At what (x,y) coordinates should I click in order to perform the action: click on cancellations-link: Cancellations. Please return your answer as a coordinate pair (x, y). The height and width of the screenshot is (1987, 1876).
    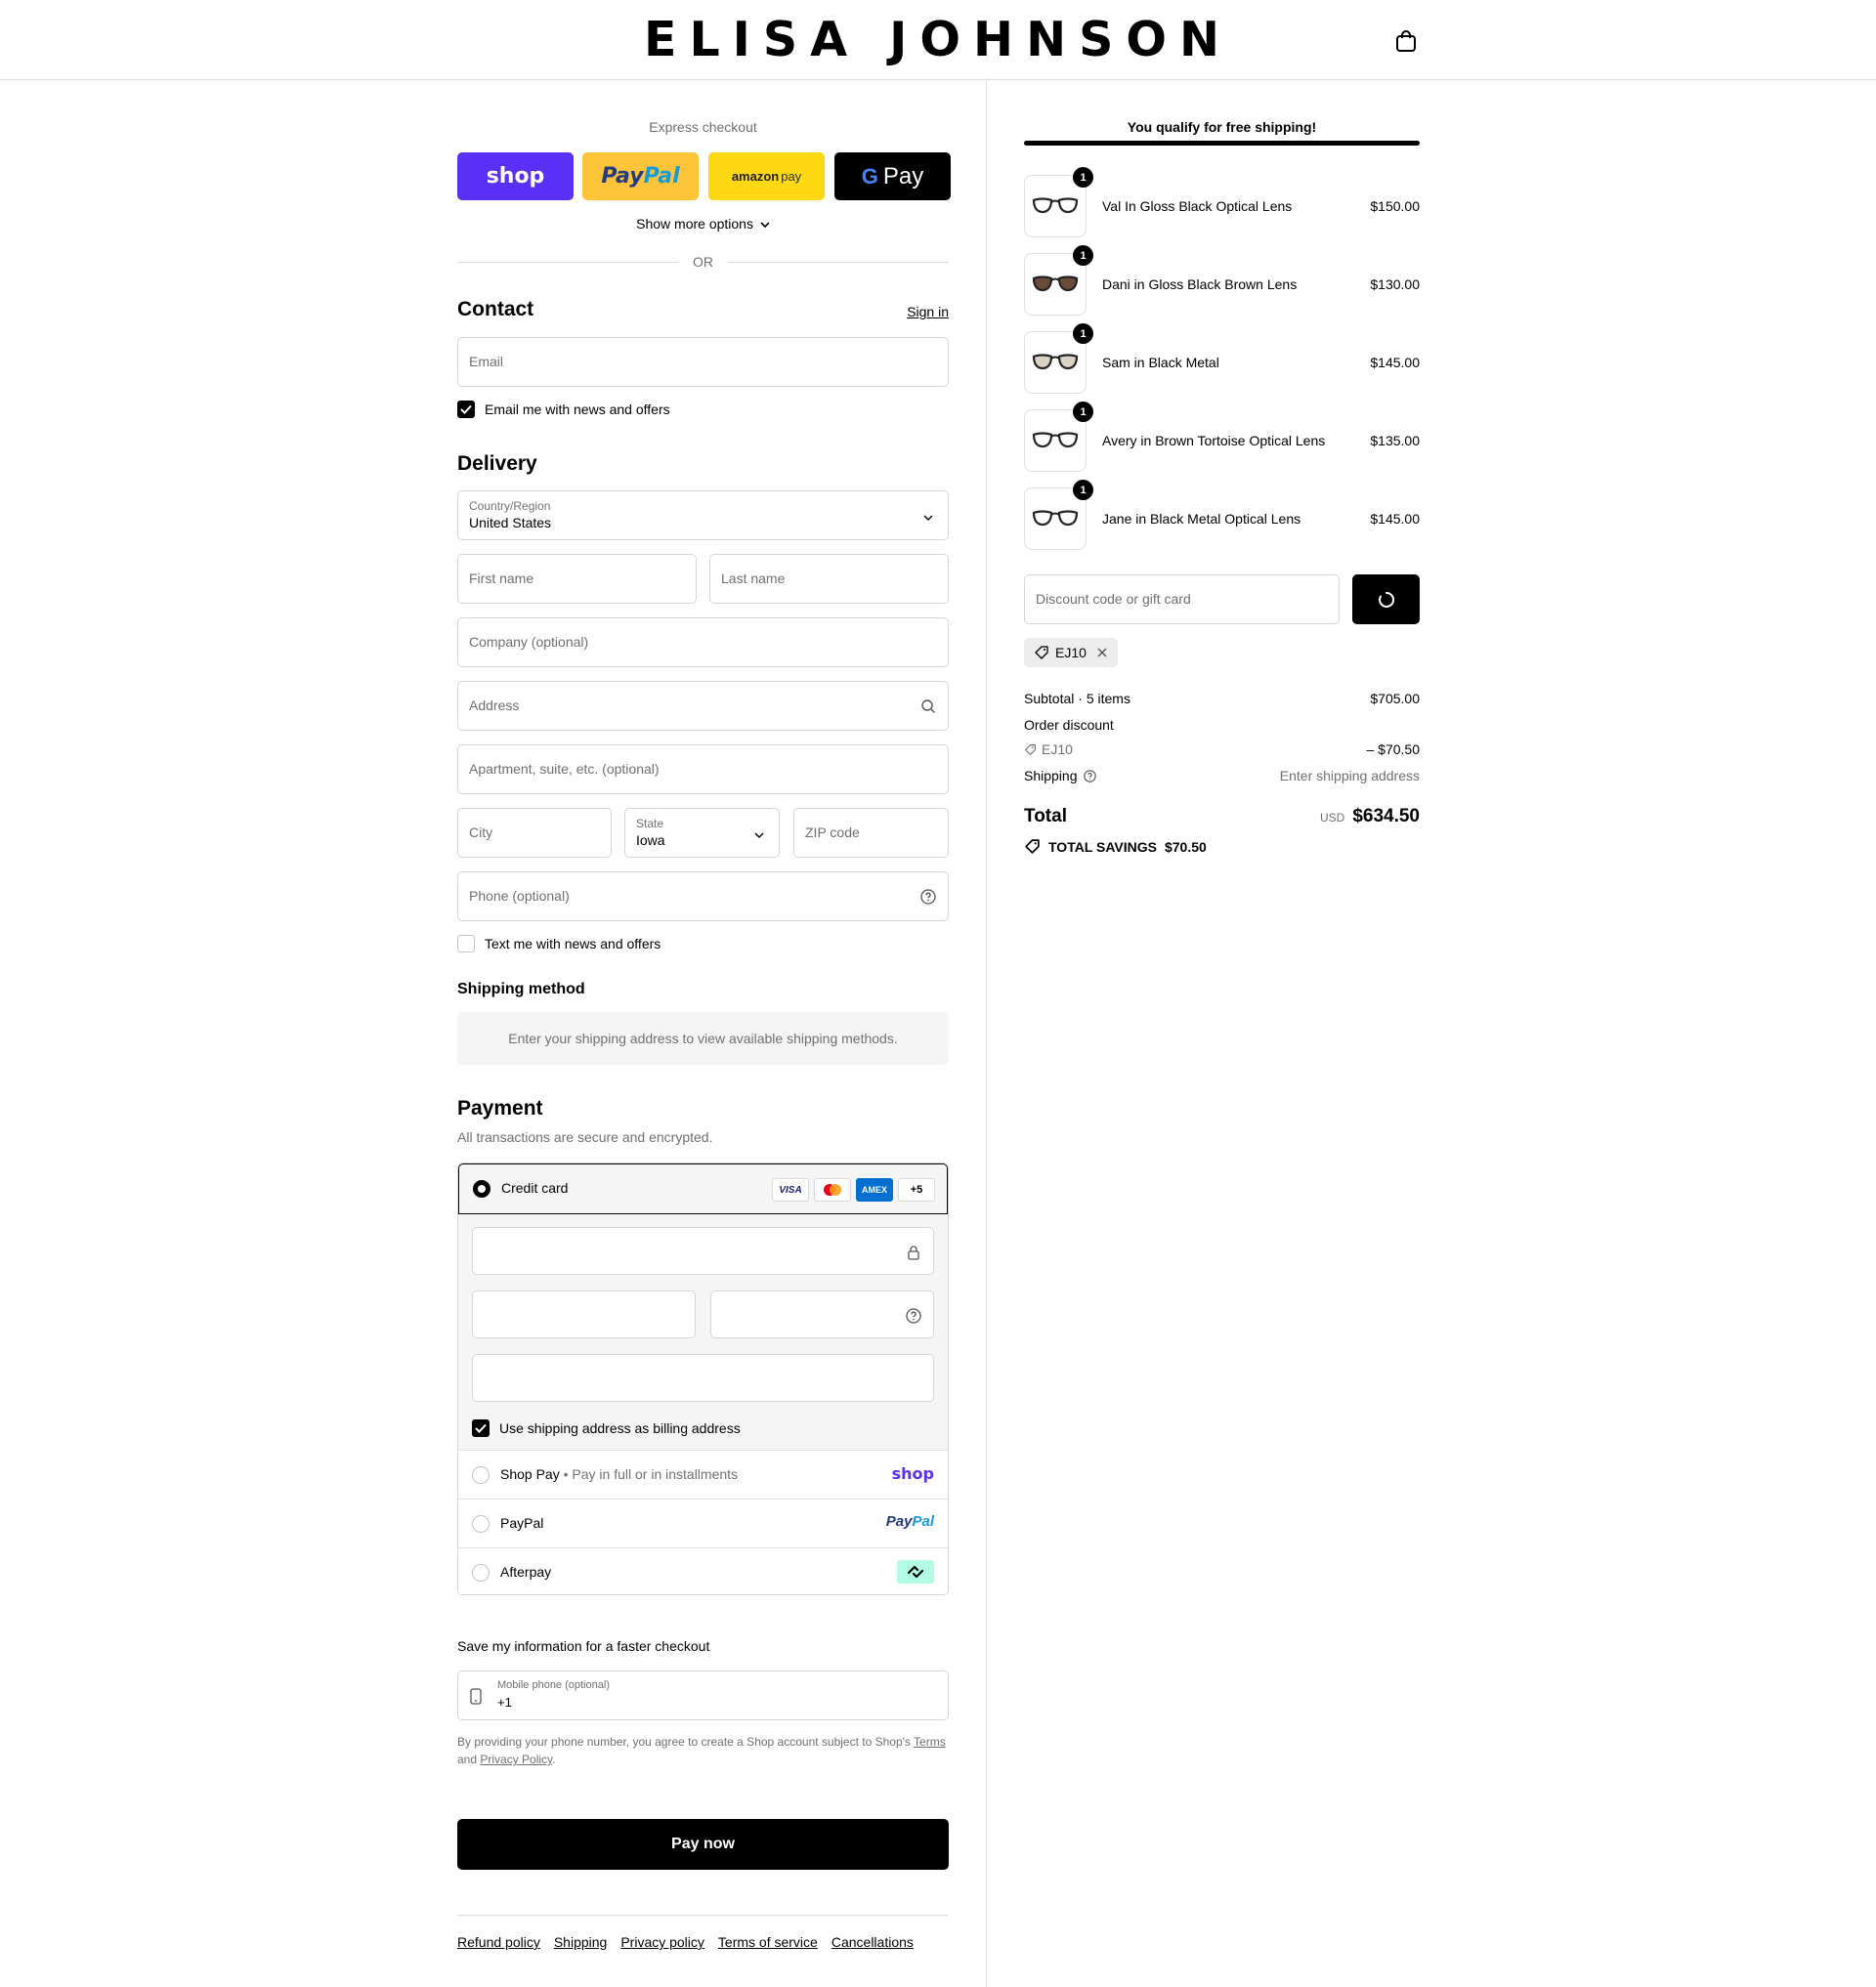
    Looking at the image, I should click on (872, 1942).